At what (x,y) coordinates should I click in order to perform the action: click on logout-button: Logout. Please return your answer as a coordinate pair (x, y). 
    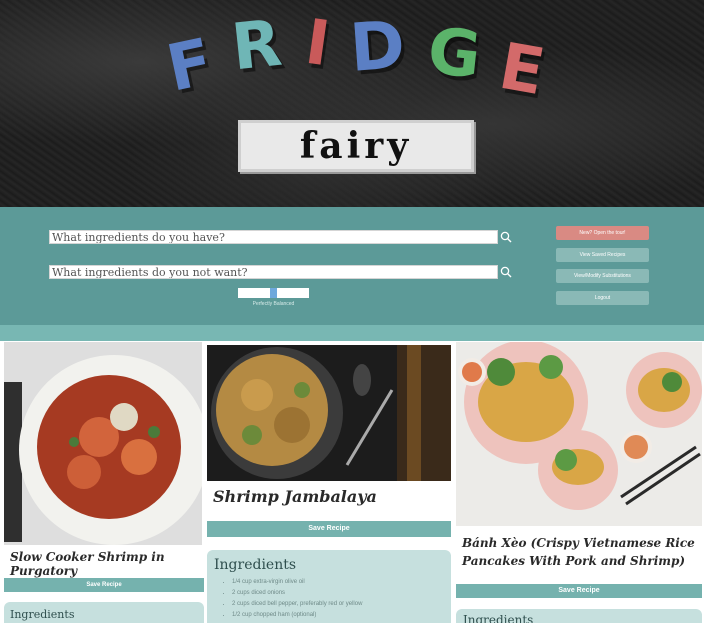
    Looking at the image, I should click on (602, 298).